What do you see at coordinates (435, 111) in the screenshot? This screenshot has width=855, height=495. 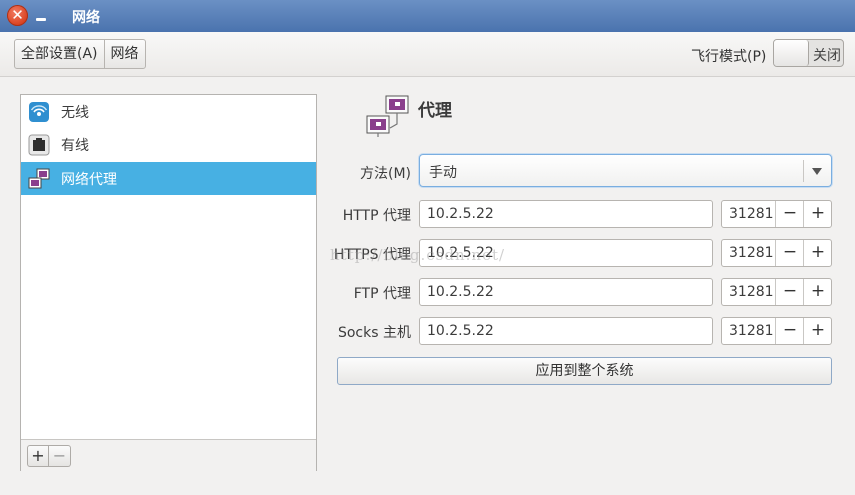 I see `proxy-section-title: 代理` at bounding box center [435, 111].